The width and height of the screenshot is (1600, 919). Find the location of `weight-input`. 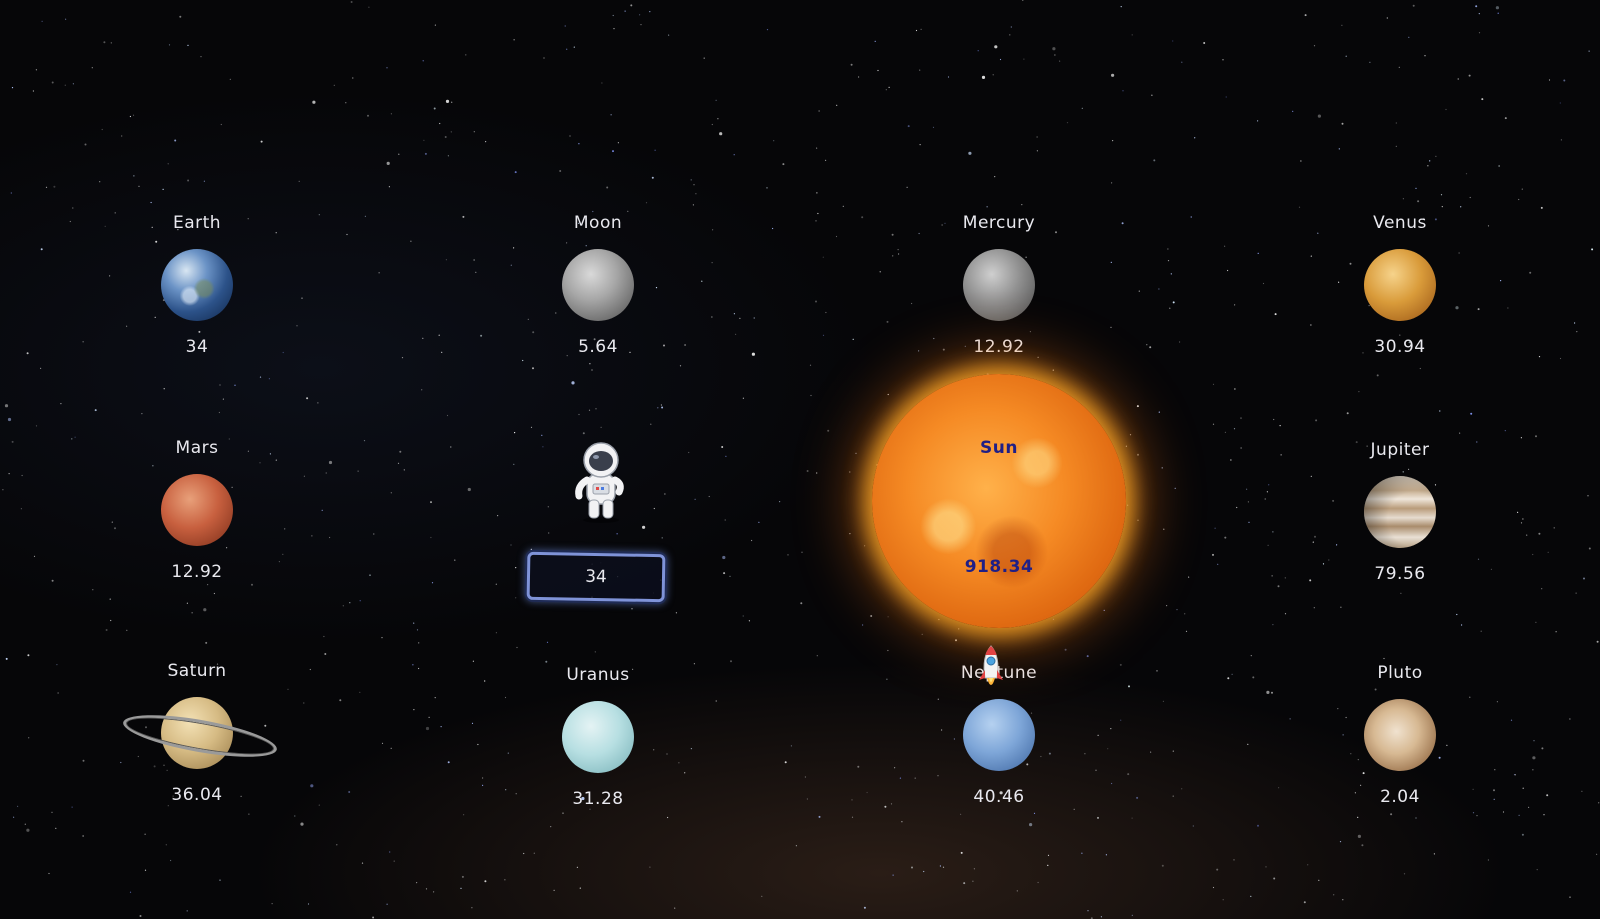

weight-input is located at coordinates (596, 577).